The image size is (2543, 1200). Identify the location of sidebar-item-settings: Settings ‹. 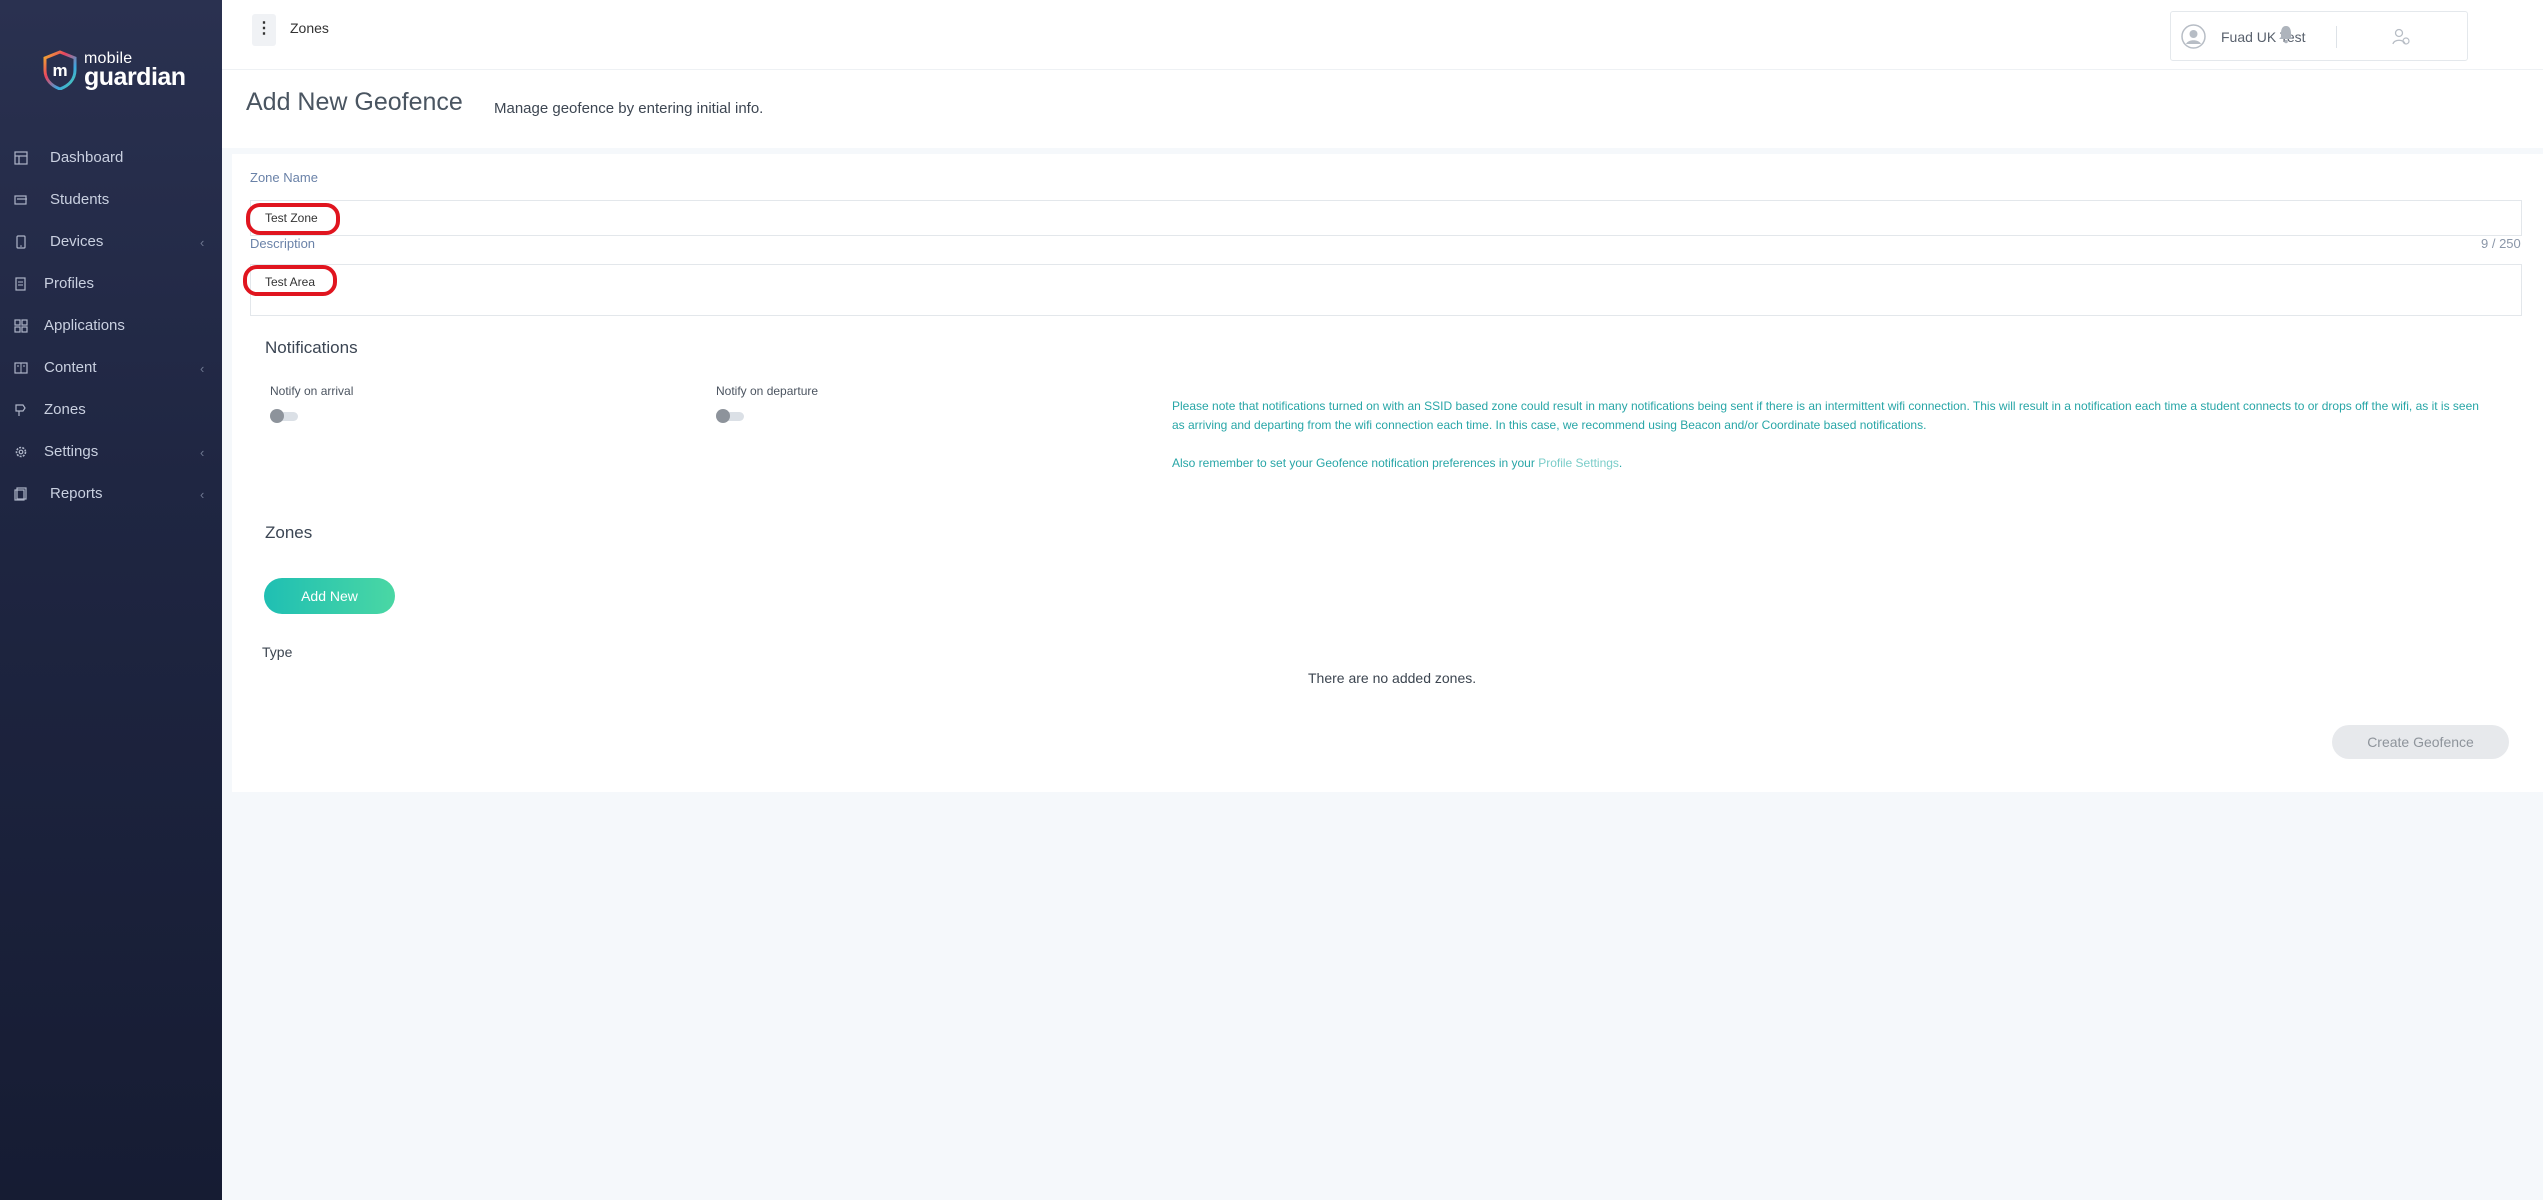
(111, 452).